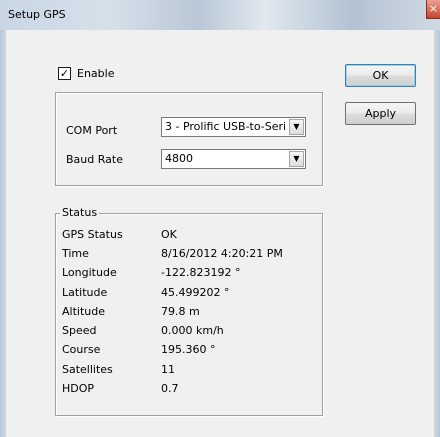  What do you see at coordinates (80, 212) in the screenshot?
I see `status-legend: Status` at bounding box center [80, 212].